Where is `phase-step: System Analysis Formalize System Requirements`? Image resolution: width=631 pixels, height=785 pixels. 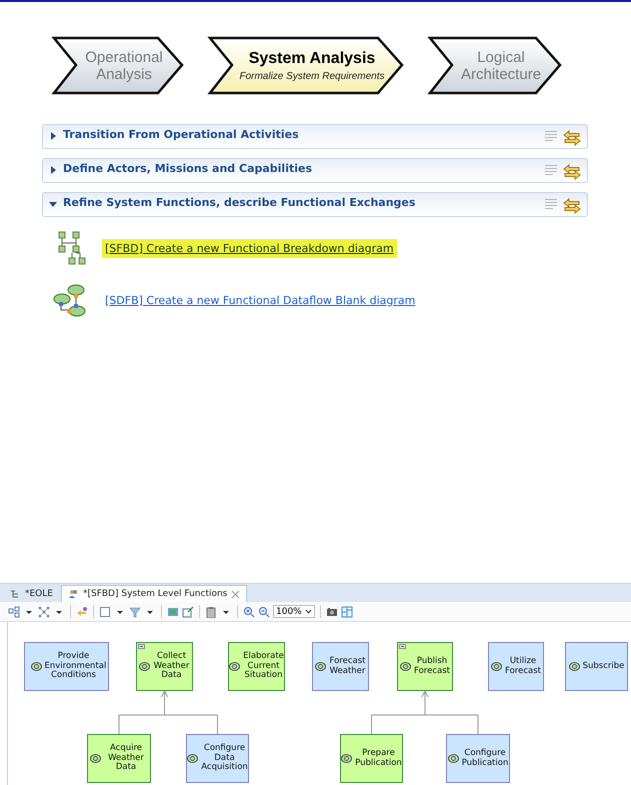
phase-step: System Analysis Formalize System Requirements is located at coordinates (306, 66).